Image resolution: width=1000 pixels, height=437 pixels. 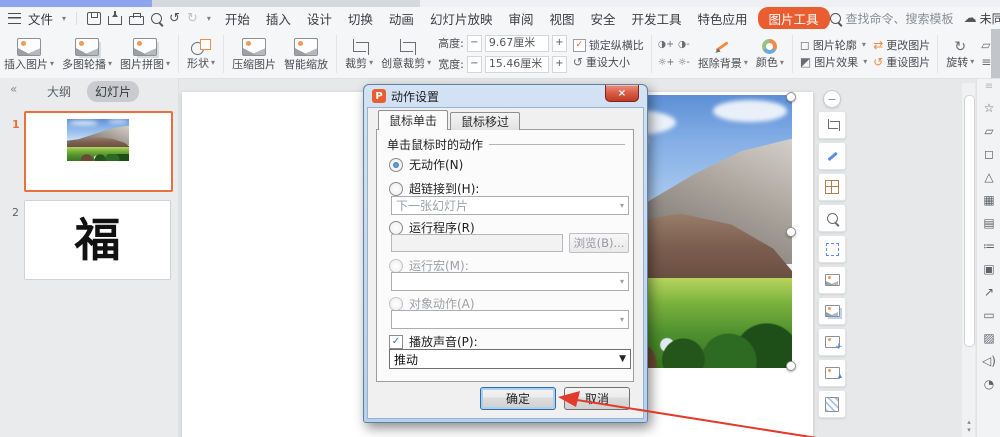 I want to click on photo-collage-button: 图片拼图 ▾, so click(x=145, y=54).